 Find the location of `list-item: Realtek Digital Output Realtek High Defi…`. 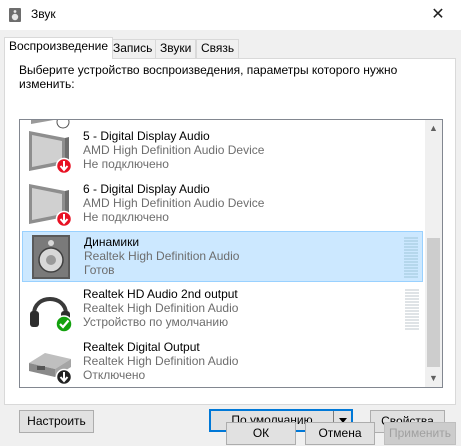

list-item: Realtek Digital Output Realtek High Defi… is located at coordinates (222, 362).